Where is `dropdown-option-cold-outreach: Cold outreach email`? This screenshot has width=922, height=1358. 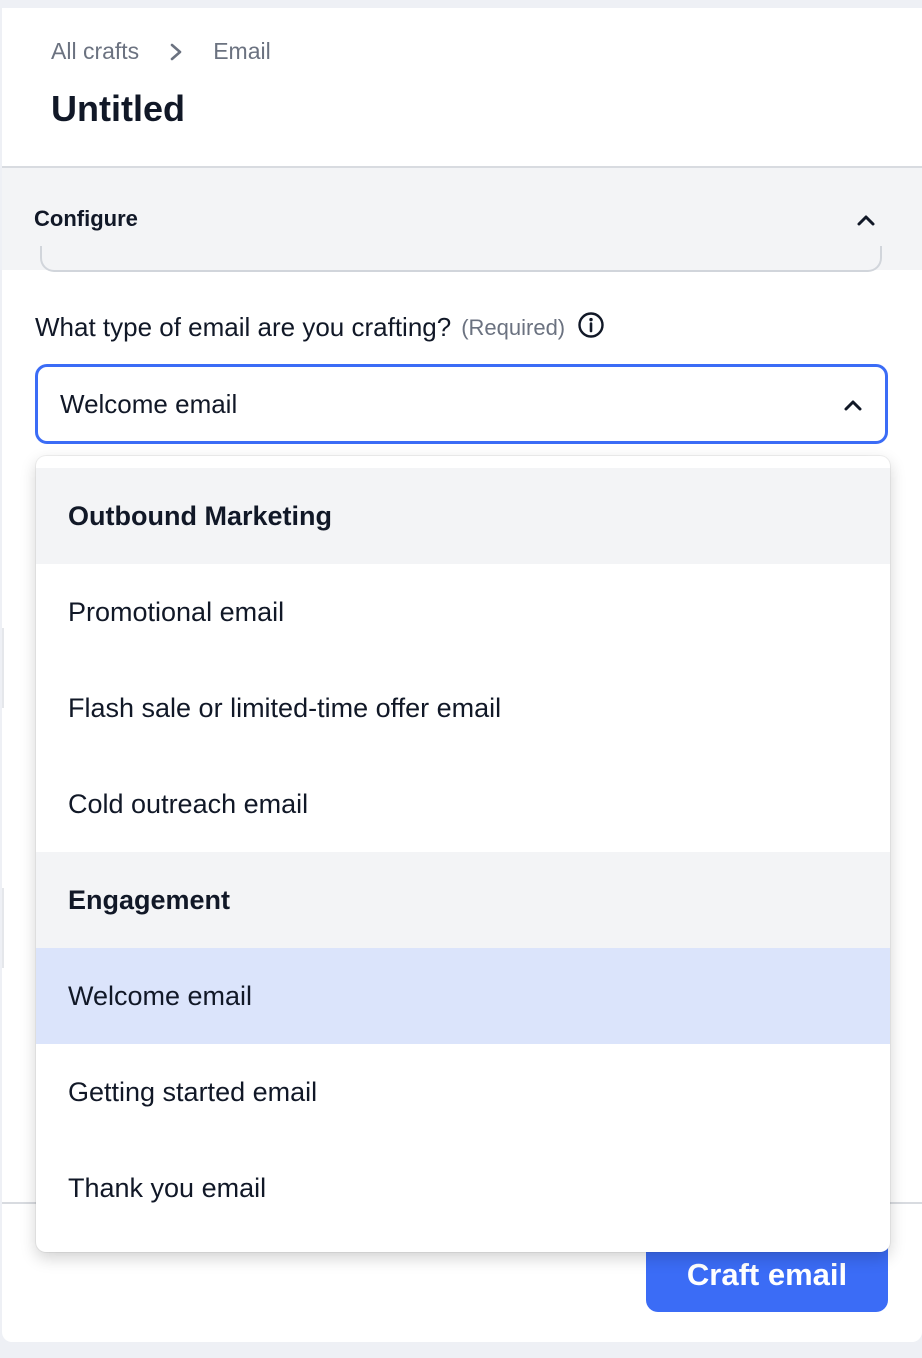 dropdown-option-cold-outreach: Cold outreach email is located at coordinates (463, 804).